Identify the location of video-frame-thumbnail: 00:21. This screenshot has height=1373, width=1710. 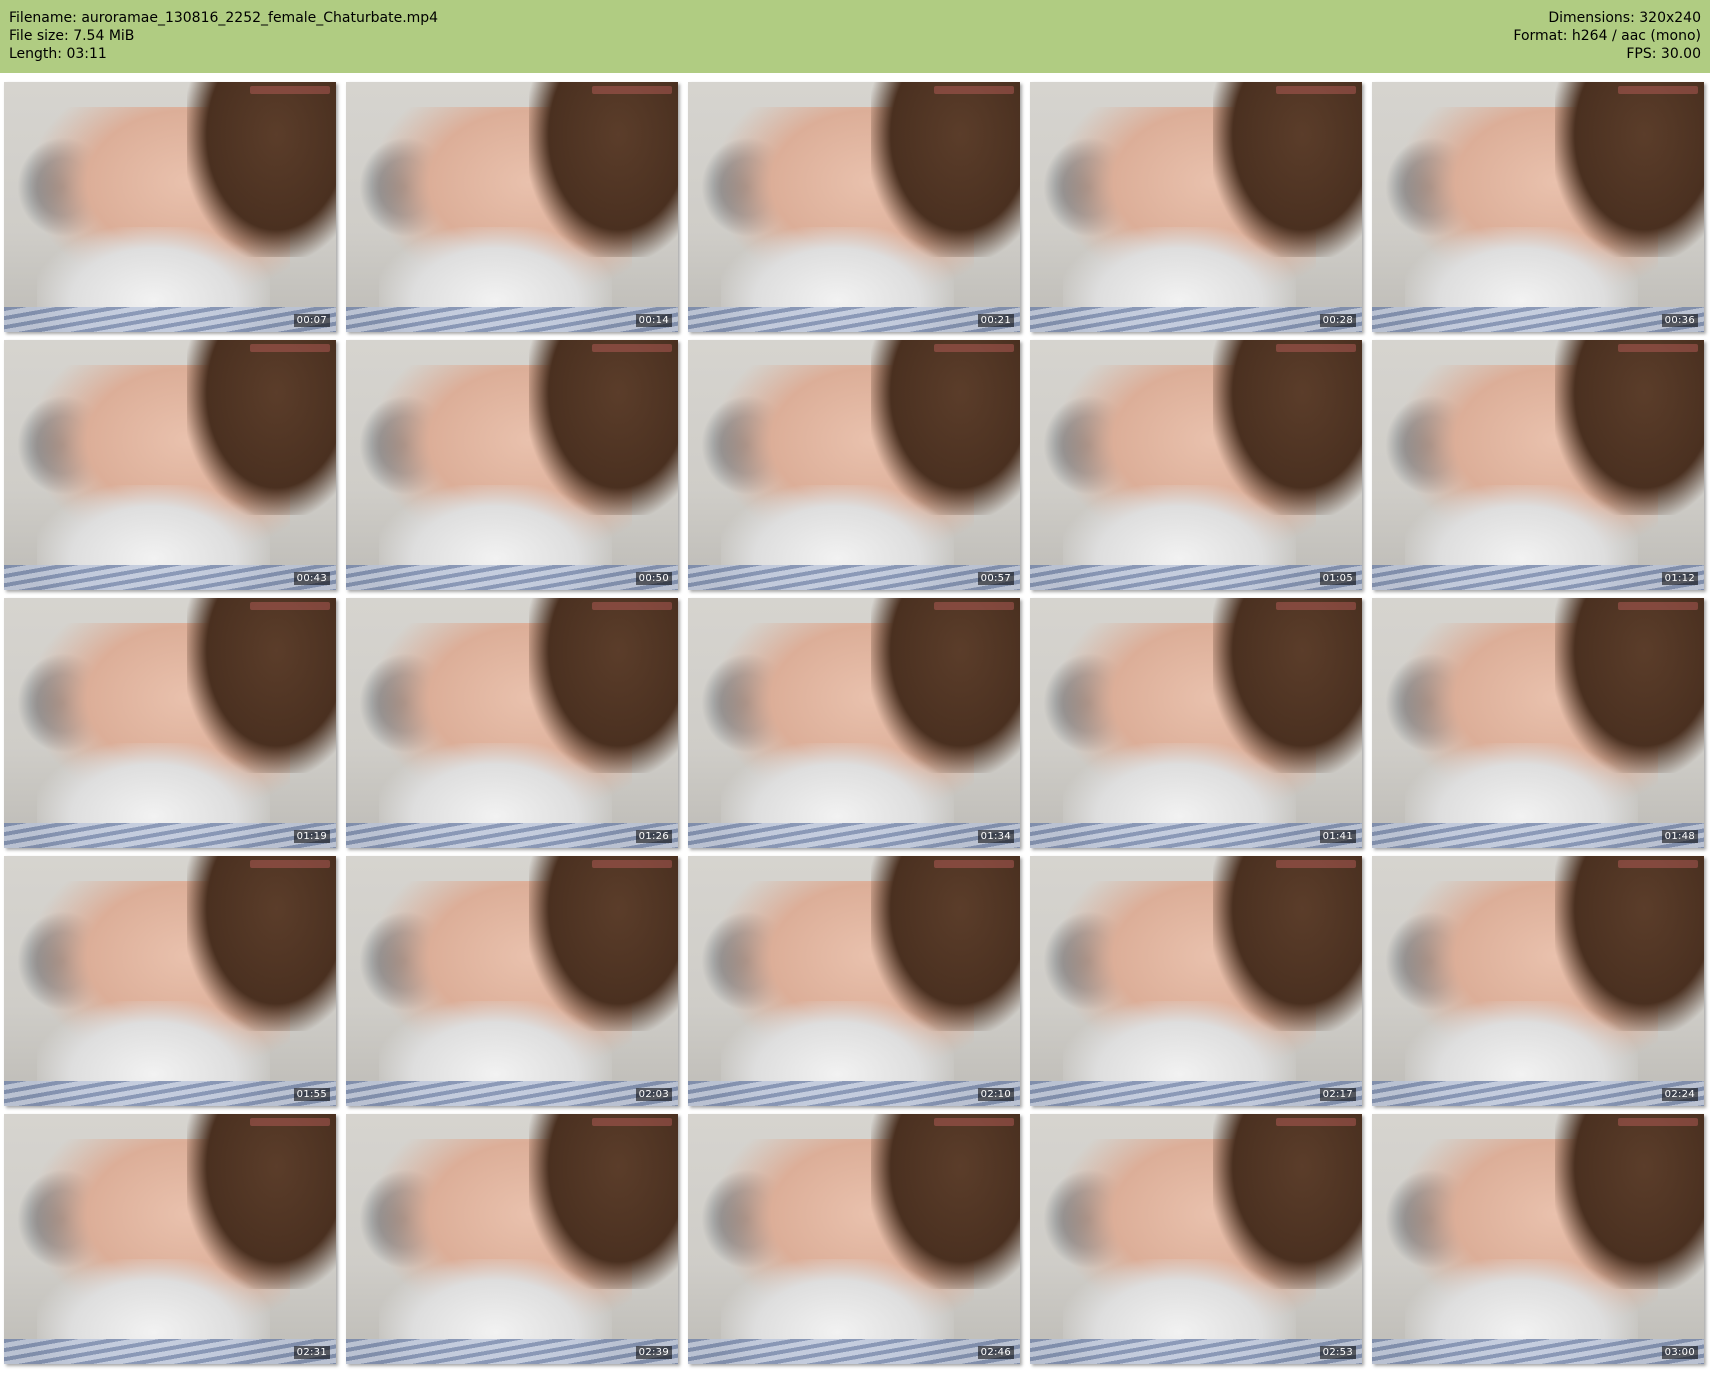
(854, 207).